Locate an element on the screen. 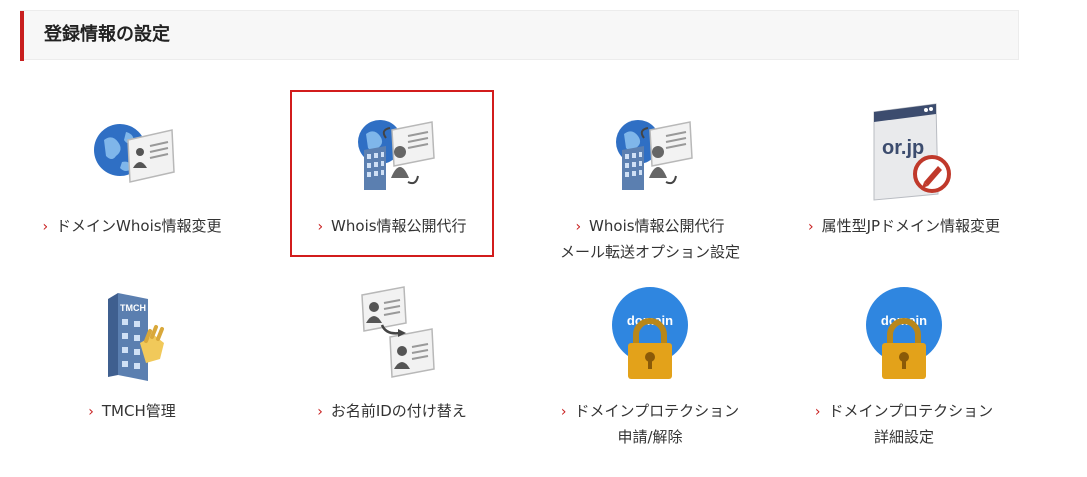  item-label: › ドメインプロテクション 詳細設定 is located at coordinates (904, 424).